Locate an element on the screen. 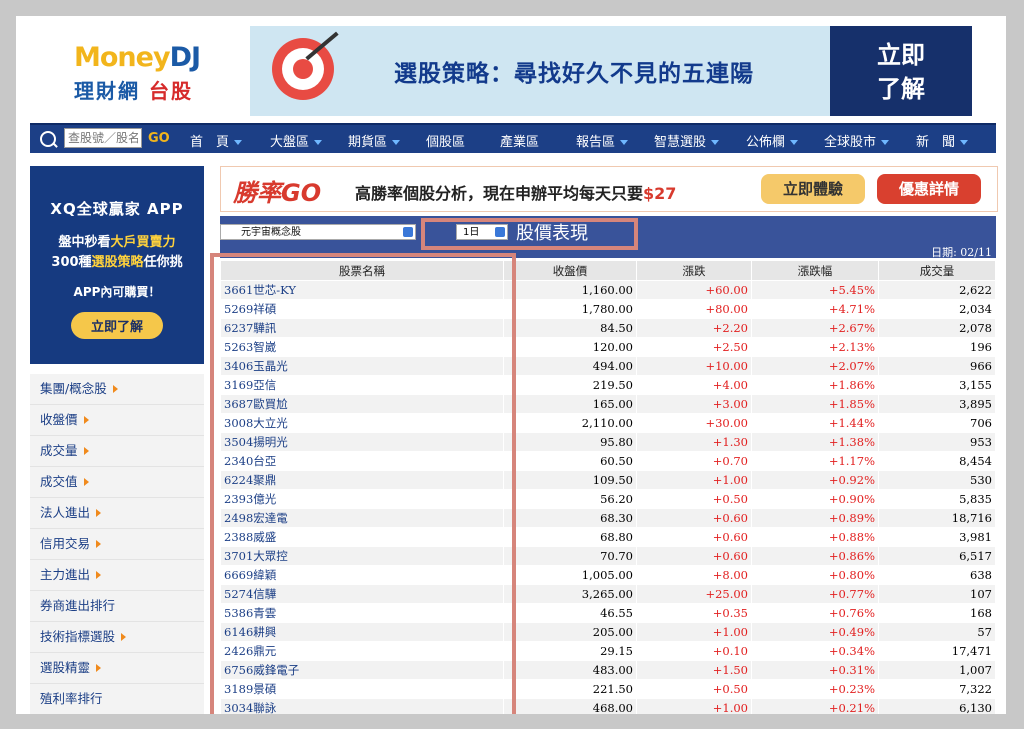 The width and height of the screenshot is (1024, 729). side-item-institutional: 法人進出 is located at coordinates (117, 513).